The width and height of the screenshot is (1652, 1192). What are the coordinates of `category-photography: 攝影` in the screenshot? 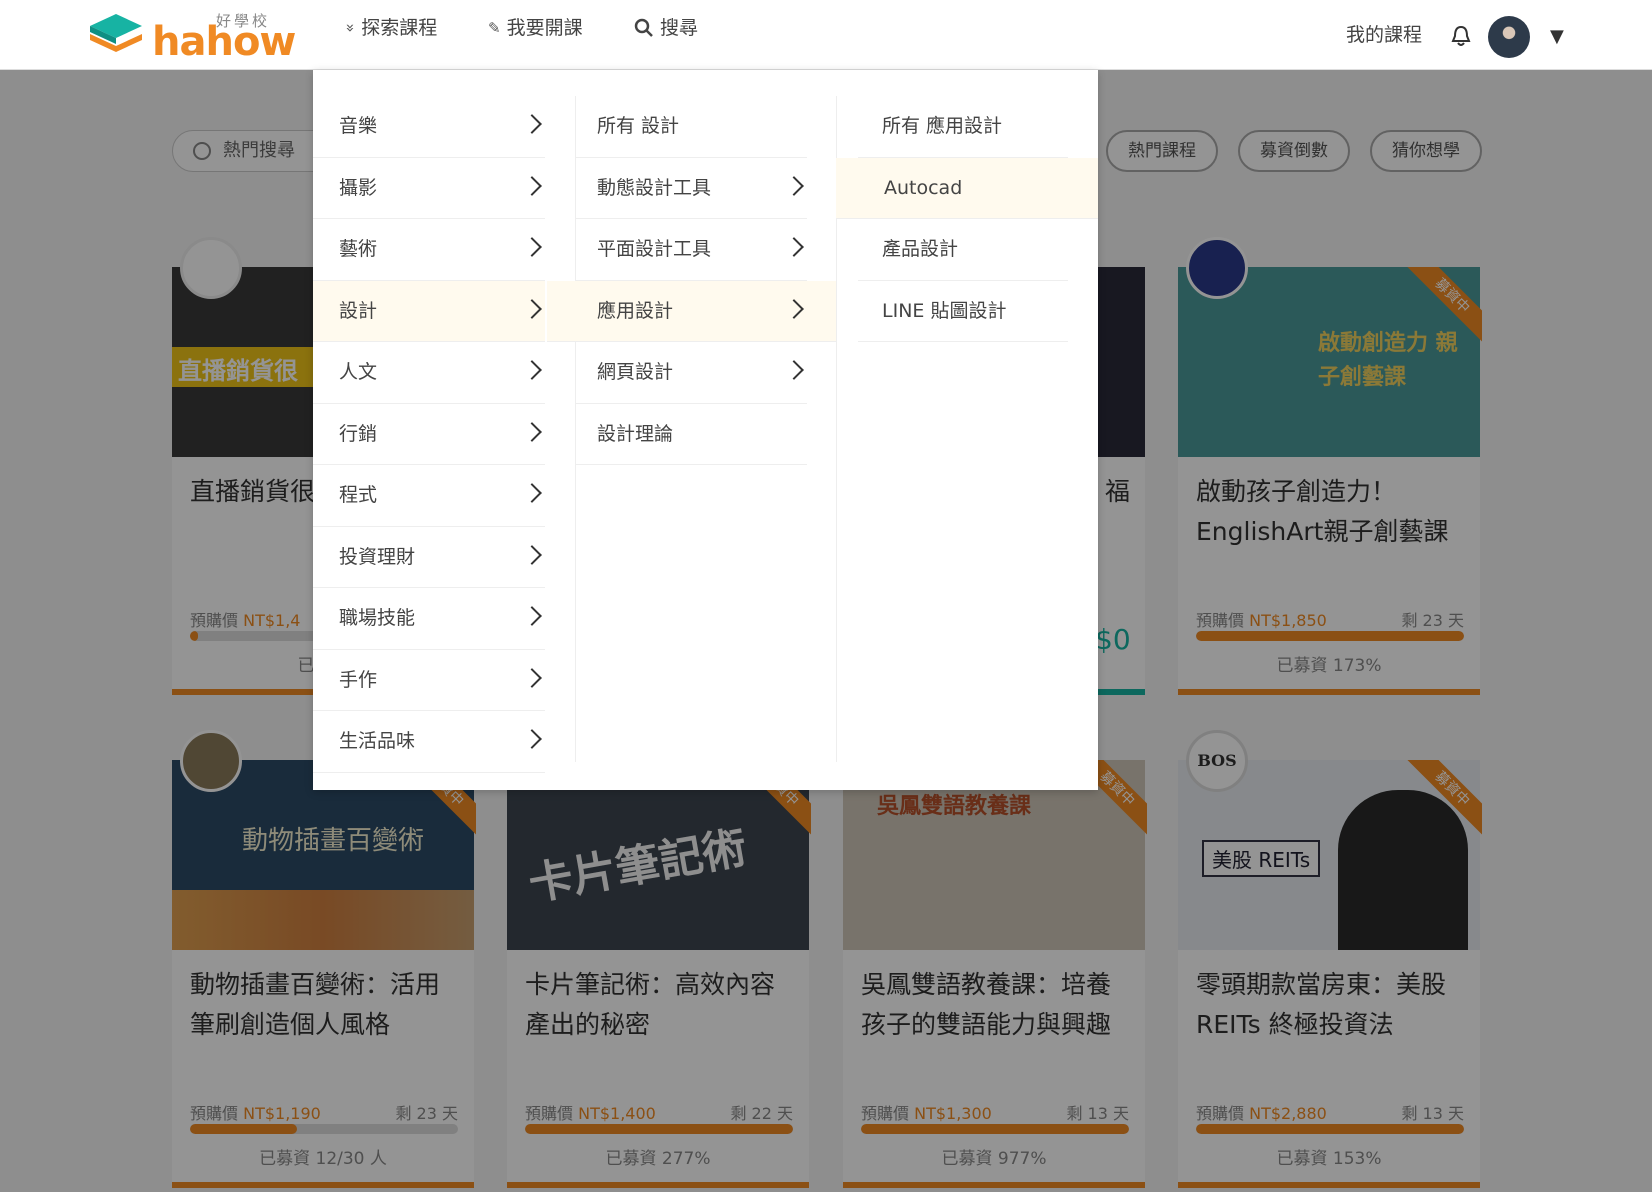 It's located at (429, 188).